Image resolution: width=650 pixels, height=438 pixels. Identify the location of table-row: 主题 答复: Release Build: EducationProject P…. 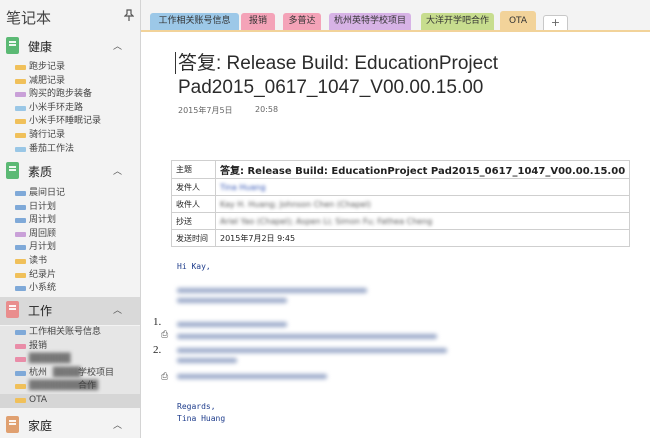
(401, 169).